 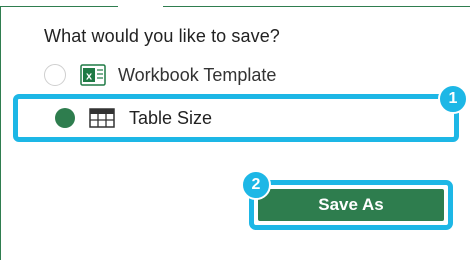 I want to click on callout-badge-2: 2, so click(x=256, y=185).